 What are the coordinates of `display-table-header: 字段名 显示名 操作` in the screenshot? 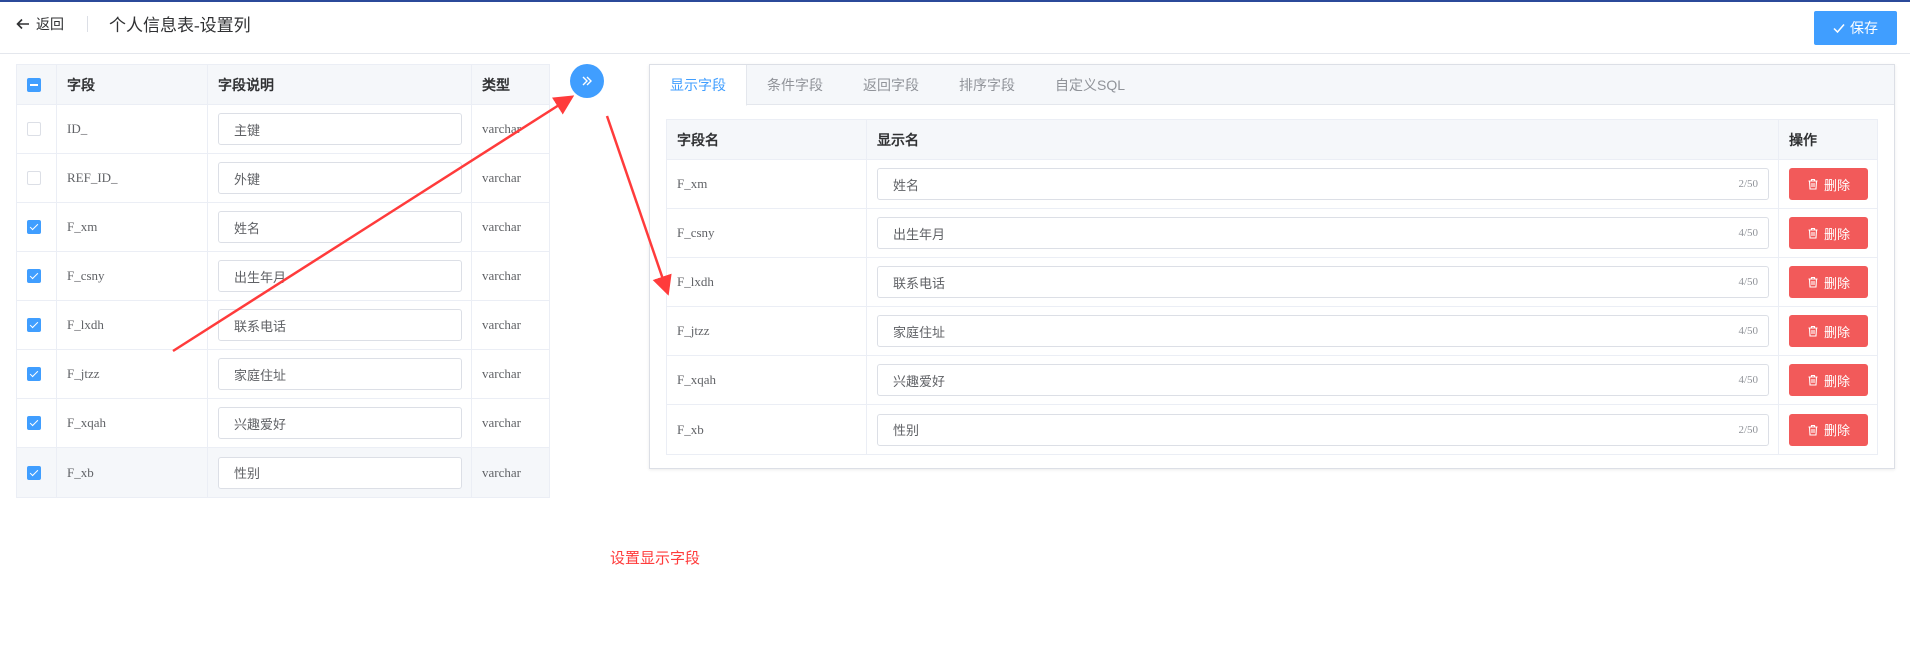 It's located at (1272, 140).